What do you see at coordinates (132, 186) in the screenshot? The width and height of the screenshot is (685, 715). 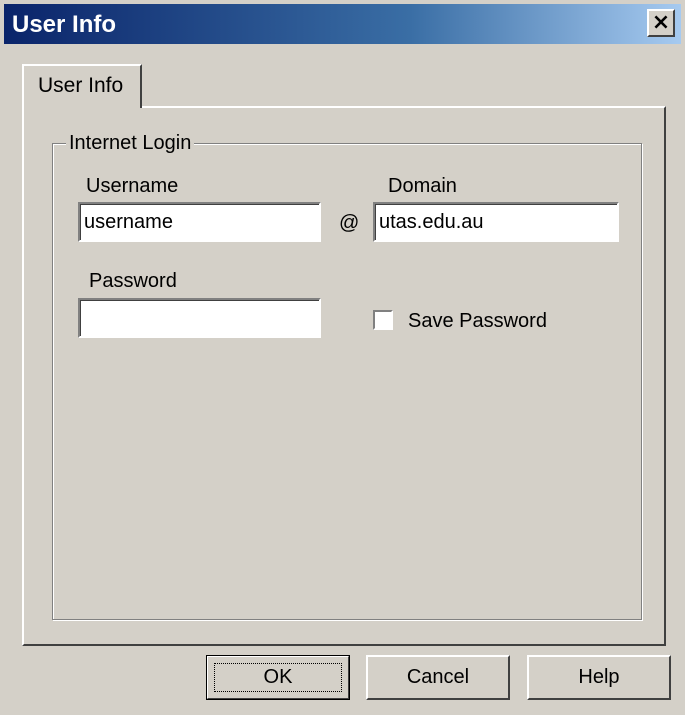 I see `username-label: Username` at bounding box center [132, 186].